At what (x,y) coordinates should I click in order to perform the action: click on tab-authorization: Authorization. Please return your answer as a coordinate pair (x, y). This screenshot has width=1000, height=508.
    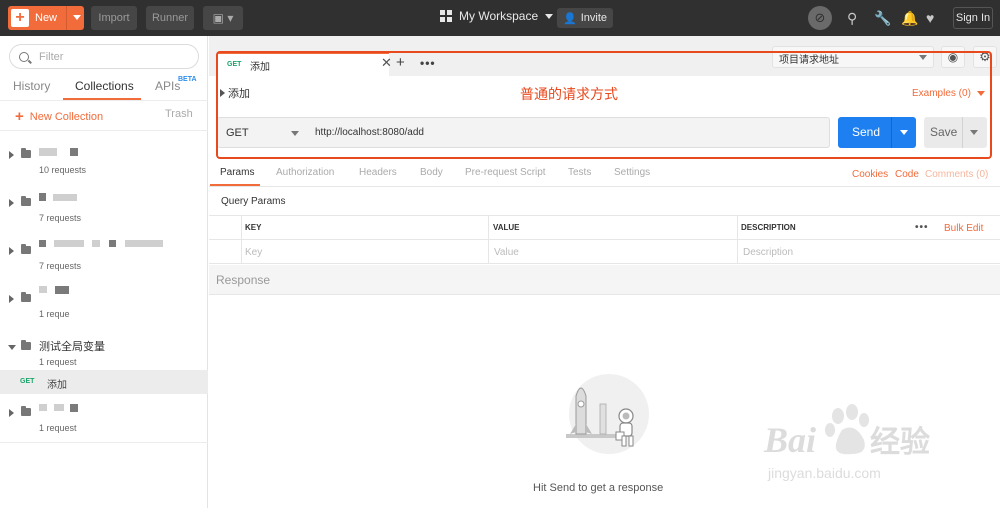
    Looking at the image, I should click on (305, 172).